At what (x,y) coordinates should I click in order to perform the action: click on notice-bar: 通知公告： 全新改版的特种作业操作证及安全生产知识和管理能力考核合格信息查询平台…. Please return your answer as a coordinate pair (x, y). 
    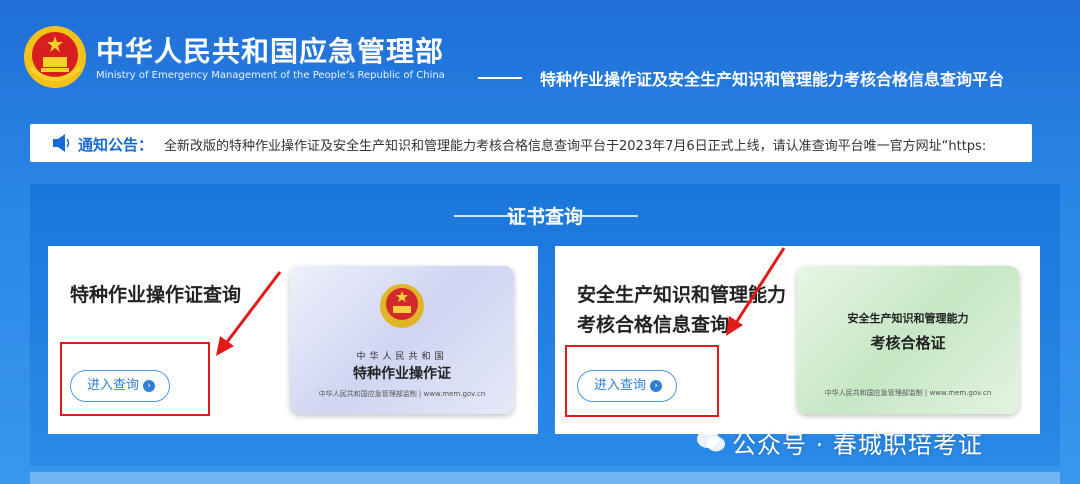
    Looking at the image, I should click on (531, 143).